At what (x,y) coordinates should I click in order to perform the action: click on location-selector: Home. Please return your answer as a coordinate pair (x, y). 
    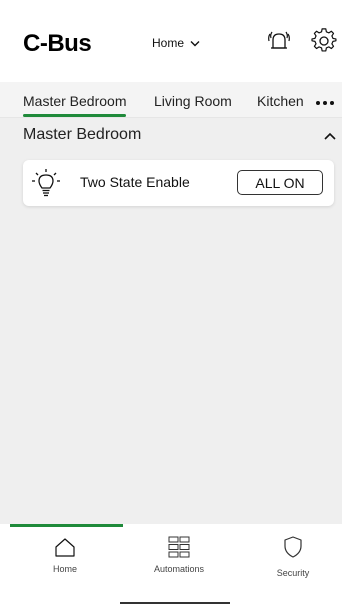
    Looking at the image, I should click on (176, 43).